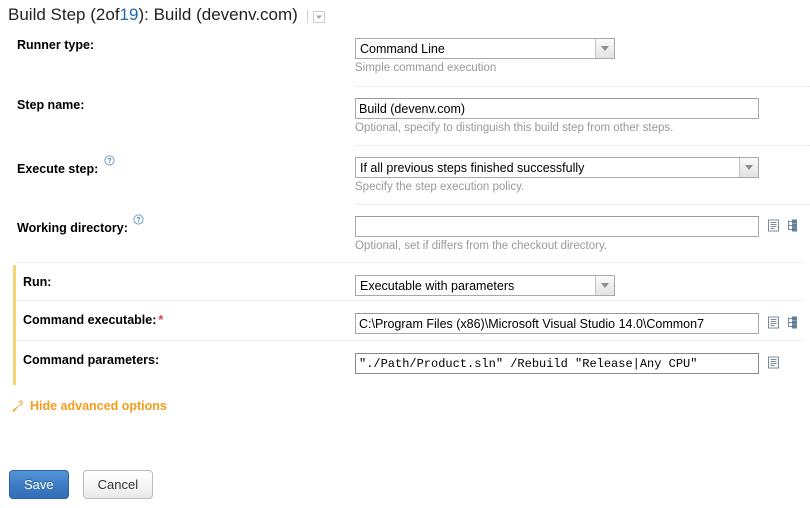 This screenshot has height=508, width=810. Describe the element at coordinates (161, 320) in the screenshot. I see `required-marker: *` at that location.